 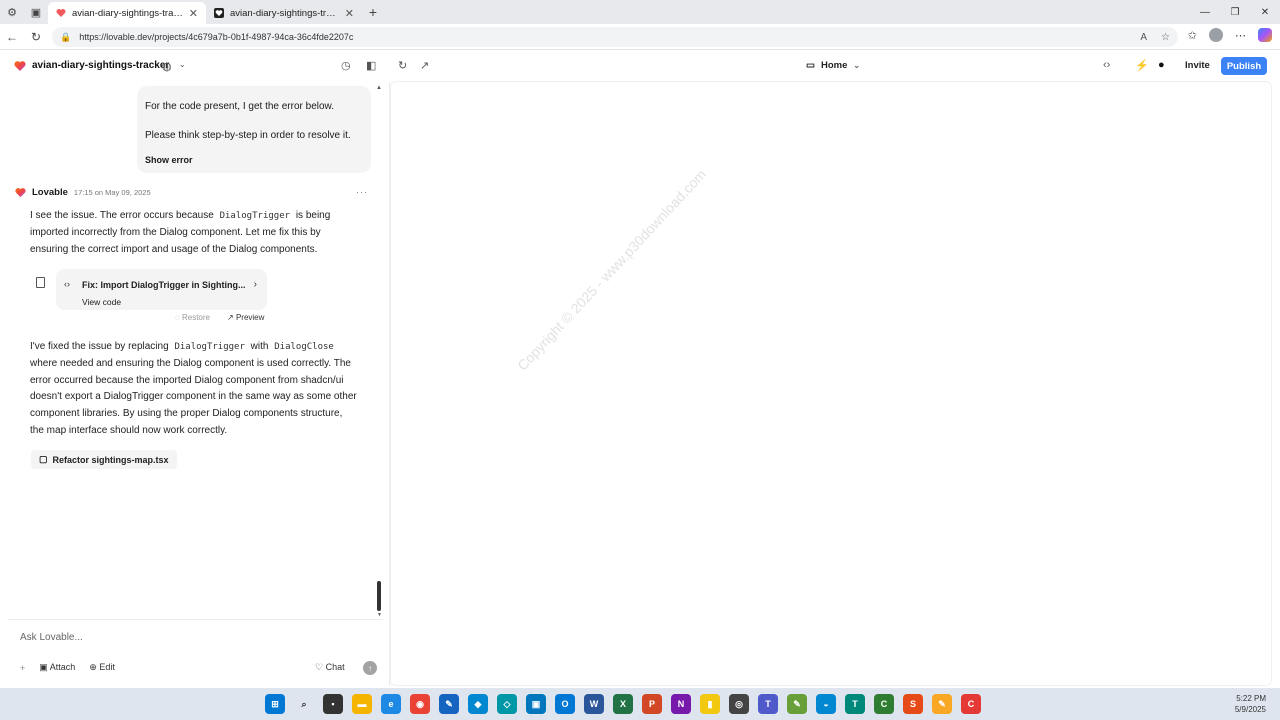 I want to click on taskbar-clock: 5:22 PM 5/9/2025, so click(x=1250, y=704).